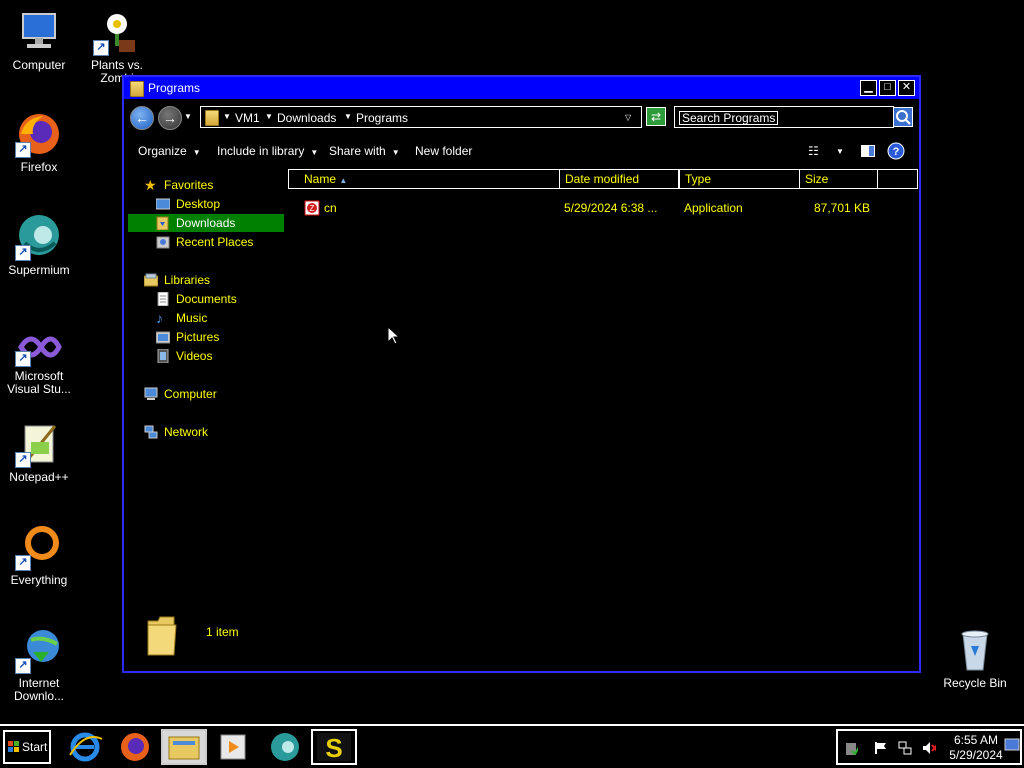  Describe the element at coordinates (394, 335) in the screenshot. I see `mouse-cursor-icon` at that location.